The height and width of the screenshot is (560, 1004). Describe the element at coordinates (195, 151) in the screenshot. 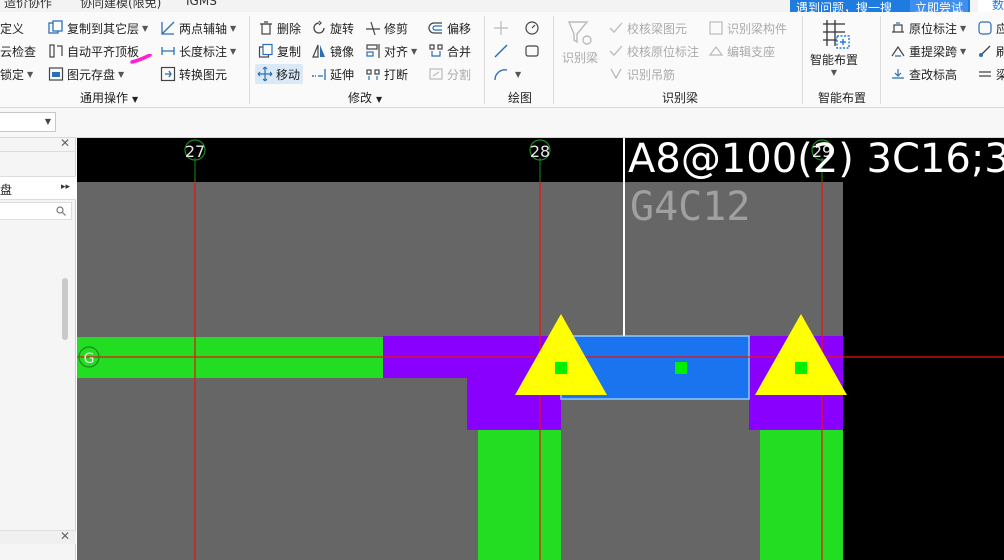

I see `axis-label-27: 27` at that location.